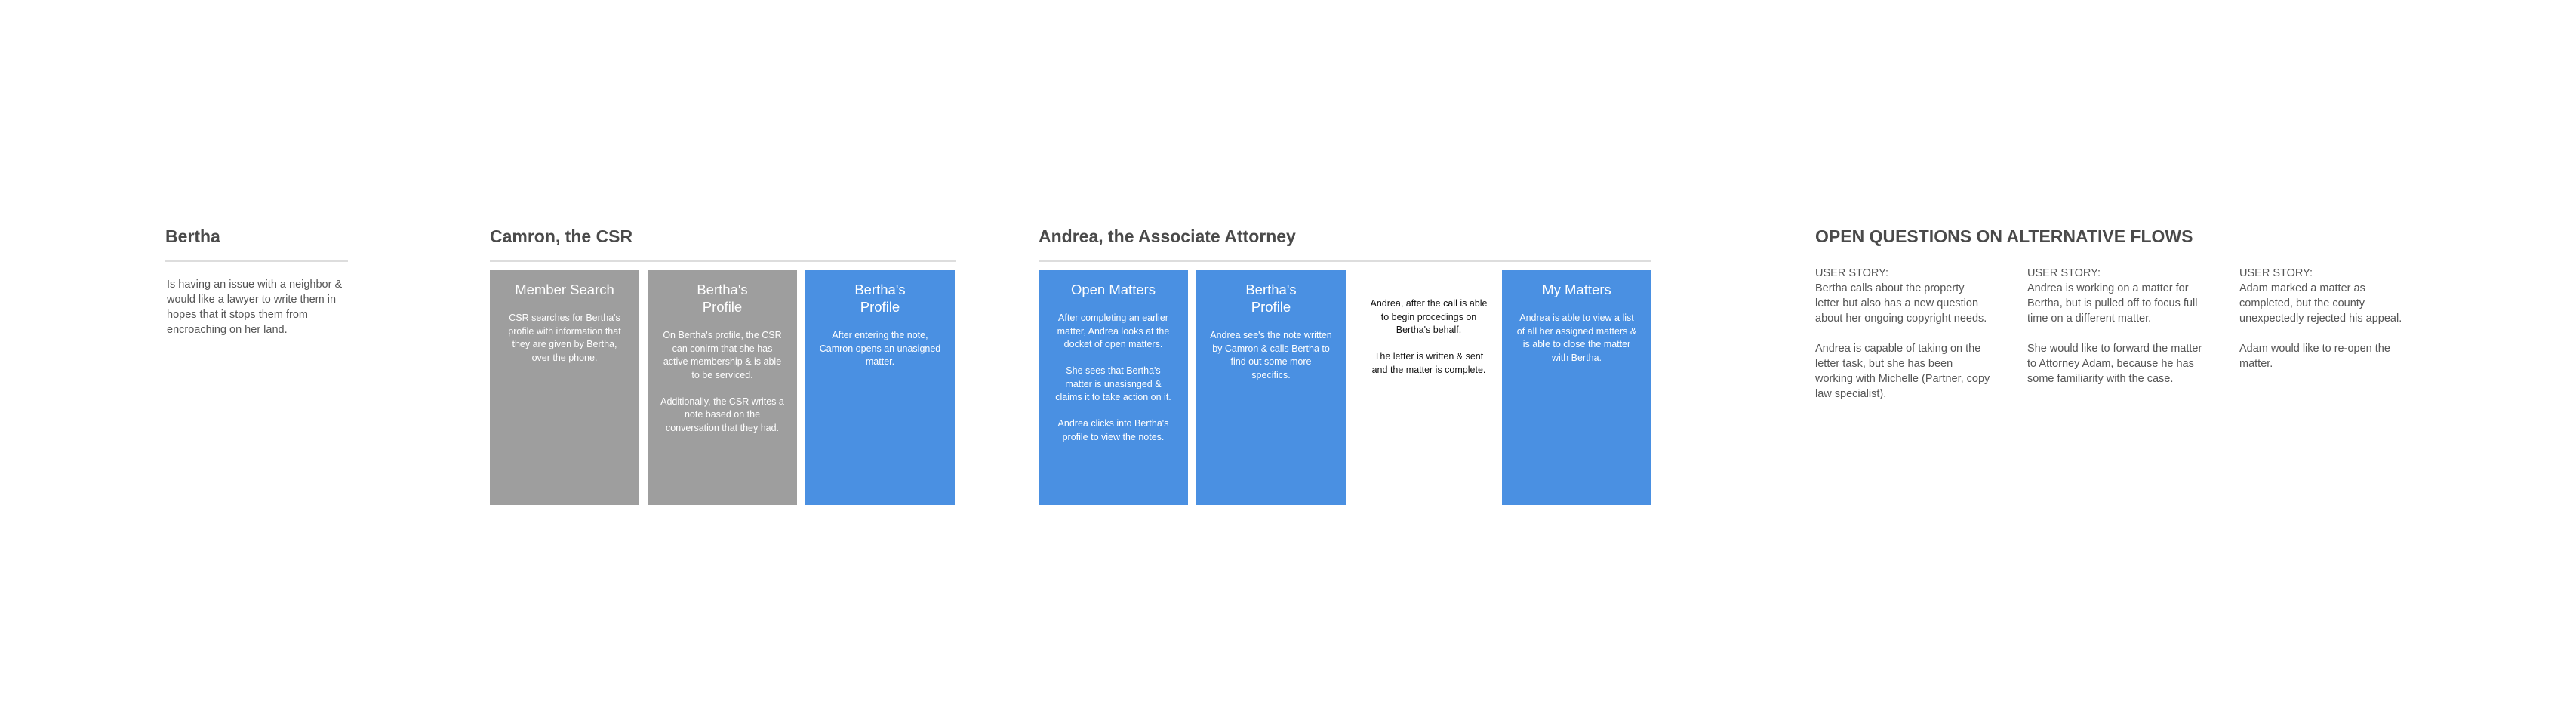 This screenshot has width=2576, height=702. I want to click on bertha-divider, so click(256, 261).